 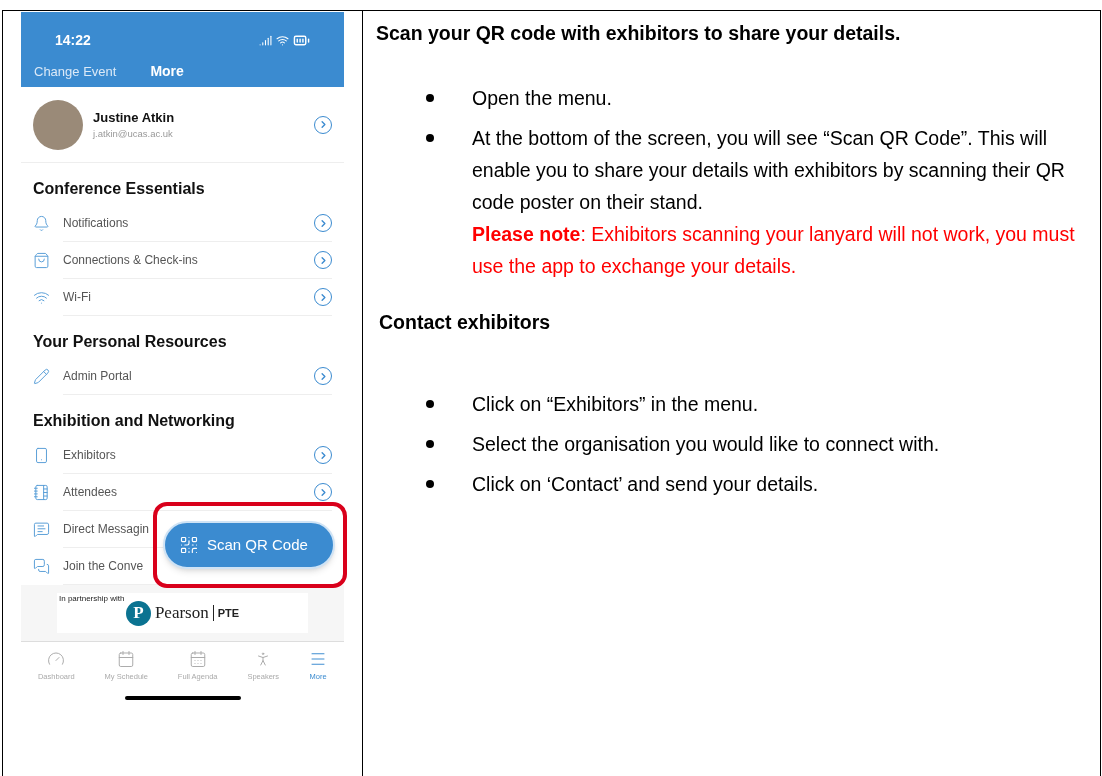 What do you see at coordinates (197, 659) in the screenshot?
I see `calendar-grid-icon` at bounding box center [197, 659].